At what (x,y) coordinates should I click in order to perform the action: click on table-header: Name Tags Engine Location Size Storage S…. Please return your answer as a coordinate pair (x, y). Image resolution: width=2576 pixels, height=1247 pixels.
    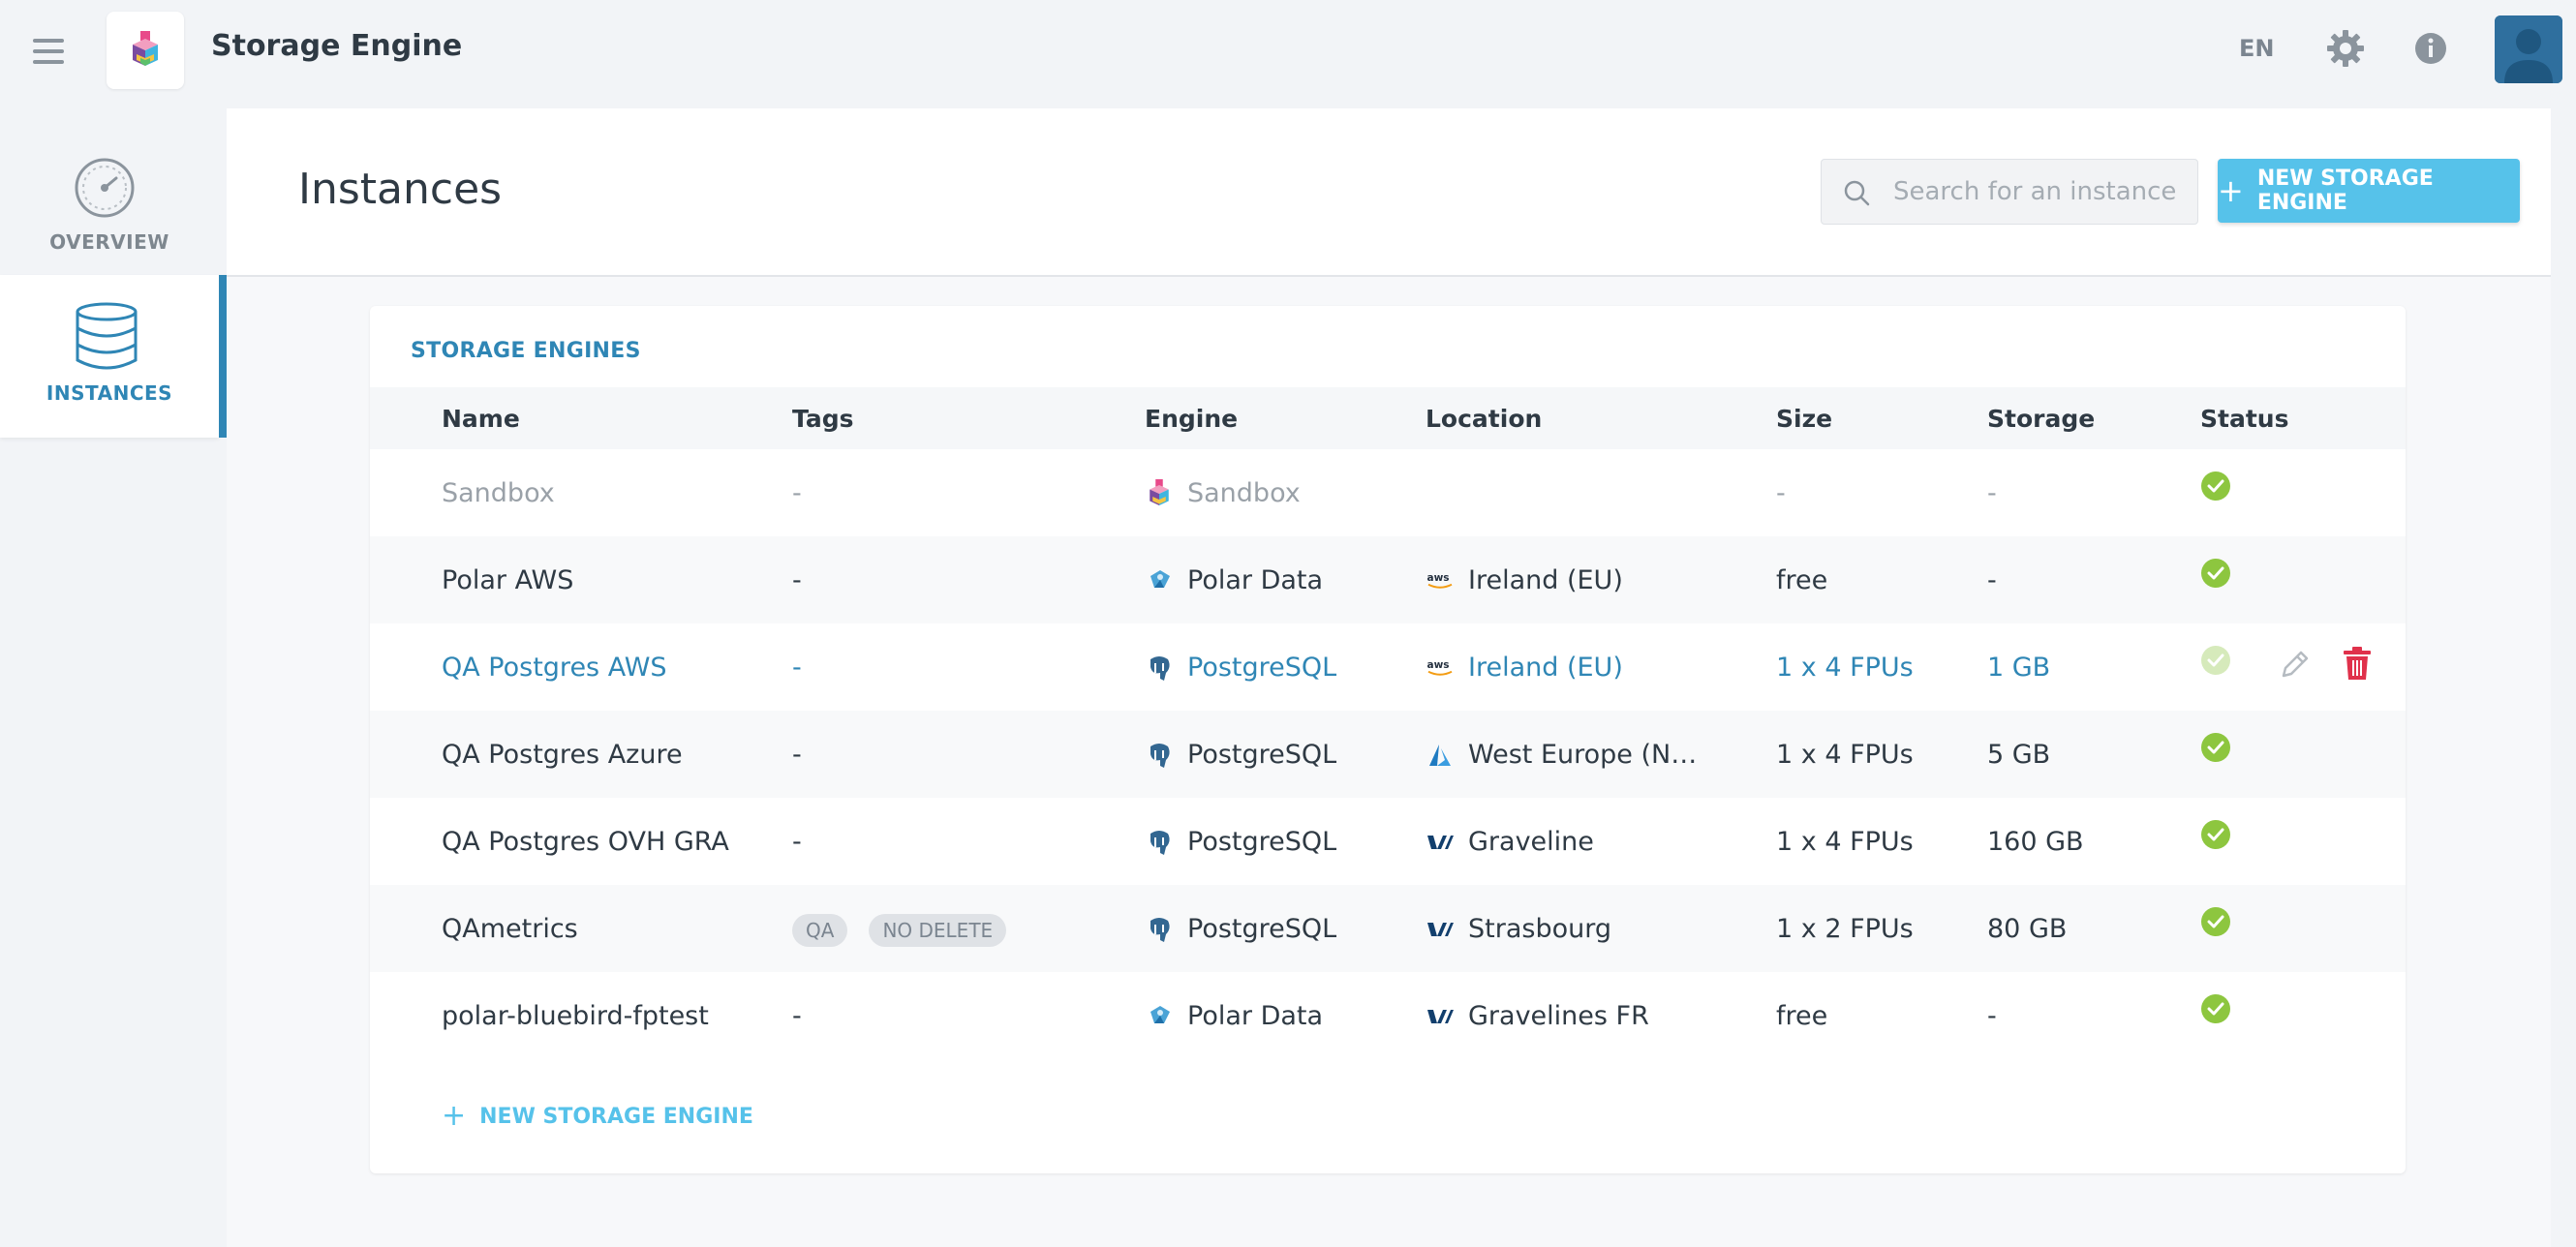
    Looking at the image, I should click on (1388, 418).